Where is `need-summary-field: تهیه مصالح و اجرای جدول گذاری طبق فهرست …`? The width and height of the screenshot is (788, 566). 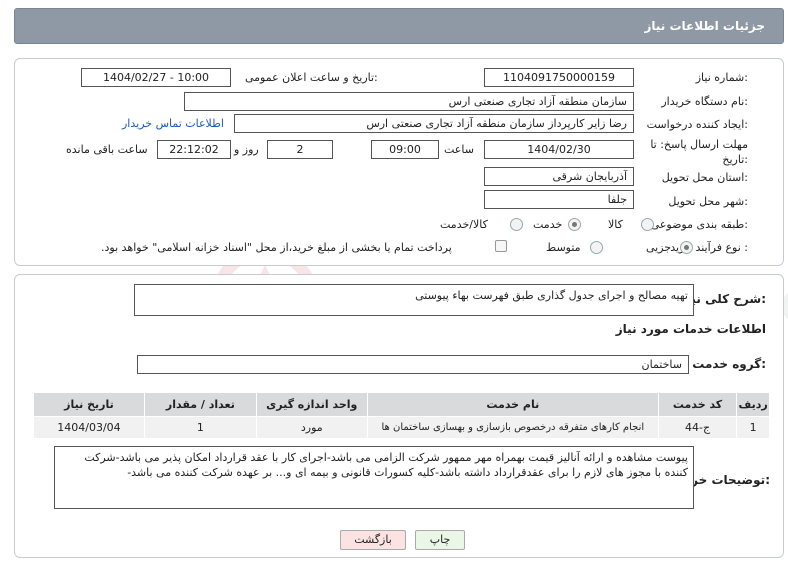 need-summary-field: تهیه مصالح و اجرای جدول گذاری طبق فهرست … is located at coordinates (414, 300).